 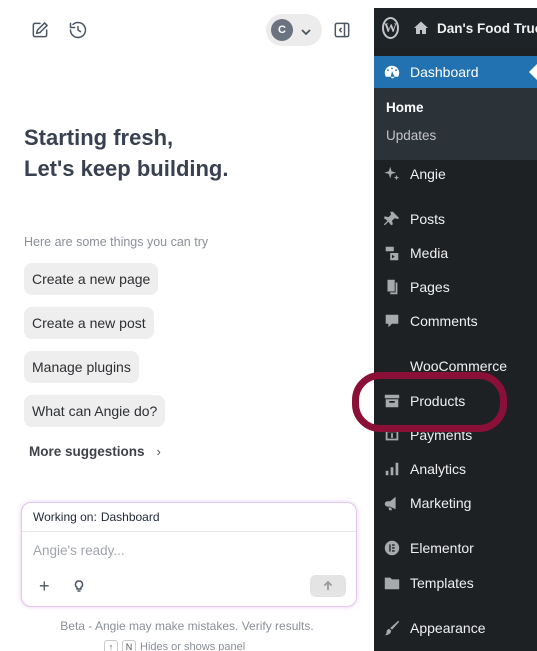 What do you see at coordinates (455, 287) in the screenshot?
I see `menu-pages: Pages` at bounding box center [455, 287].